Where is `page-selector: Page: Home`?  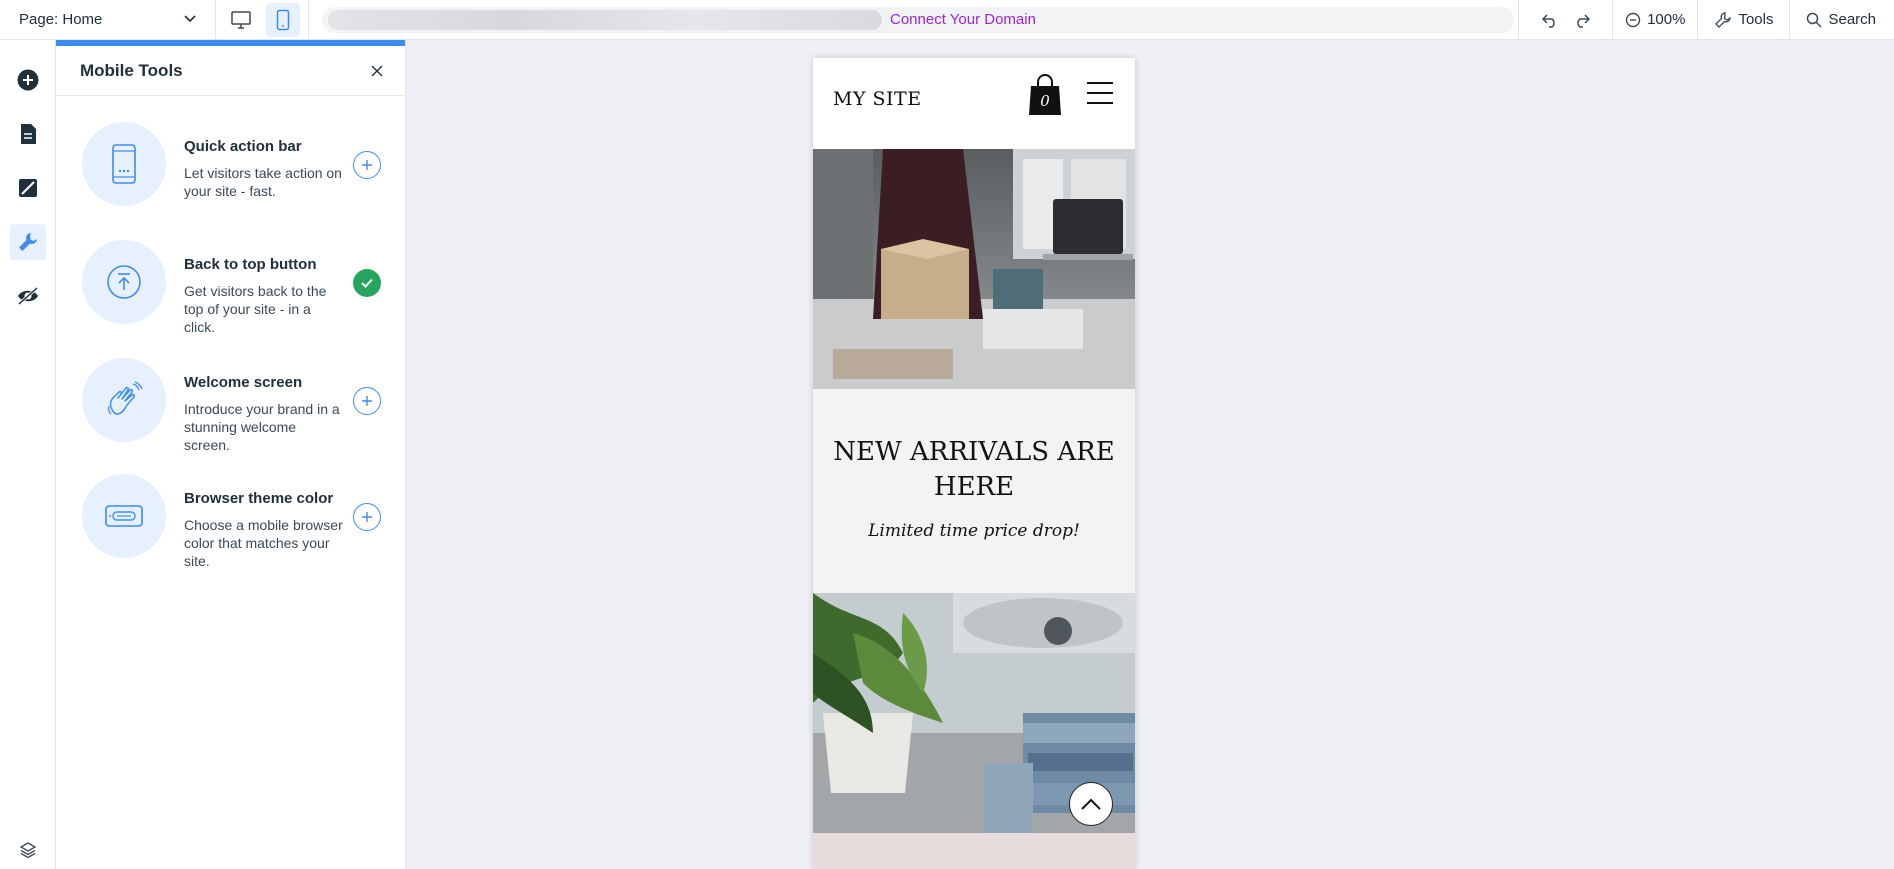 page-selector: Page: Home is located at coordinates (108, 20).